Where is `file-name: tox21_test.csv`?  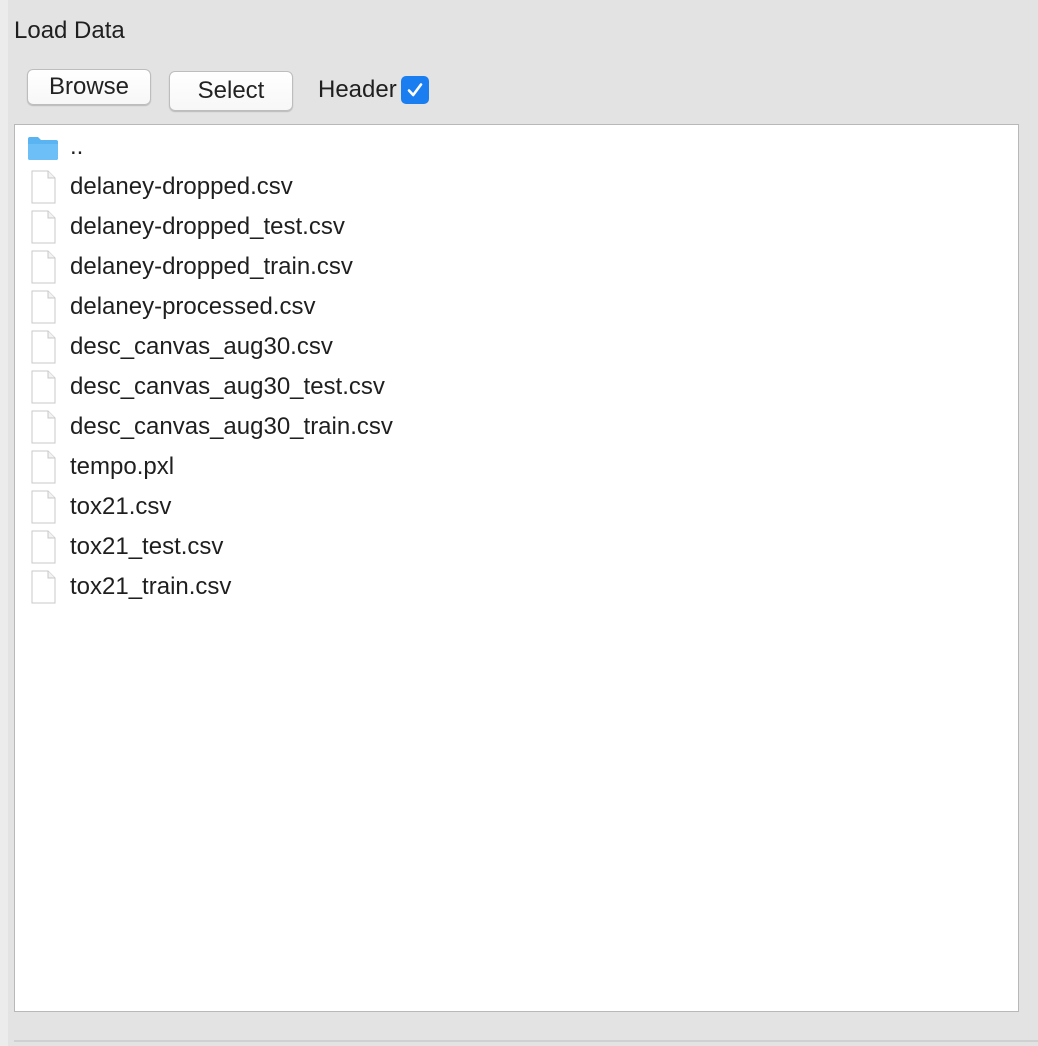
file-name: tox21_test.csv is located at coordinates (147, 546).